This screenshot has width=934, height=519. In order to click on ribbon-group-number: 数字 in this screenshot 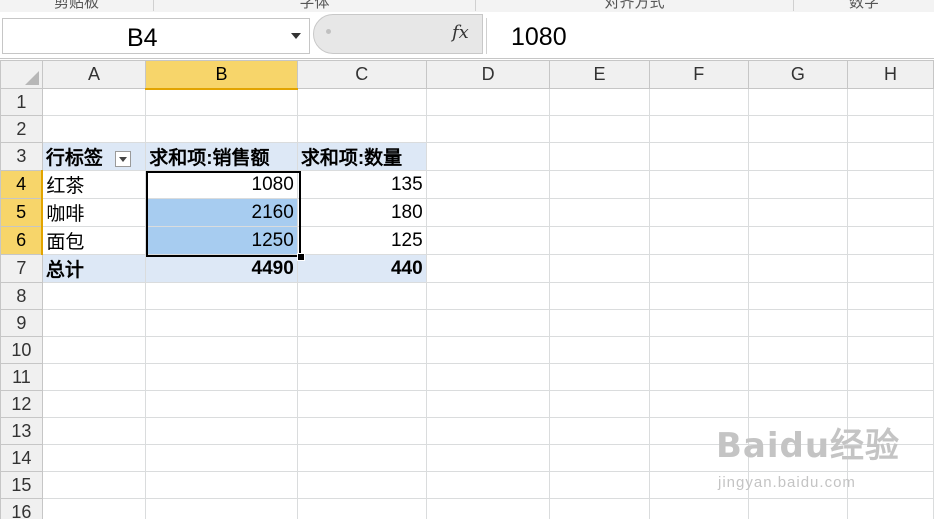, I will do `click(864, 5)`.